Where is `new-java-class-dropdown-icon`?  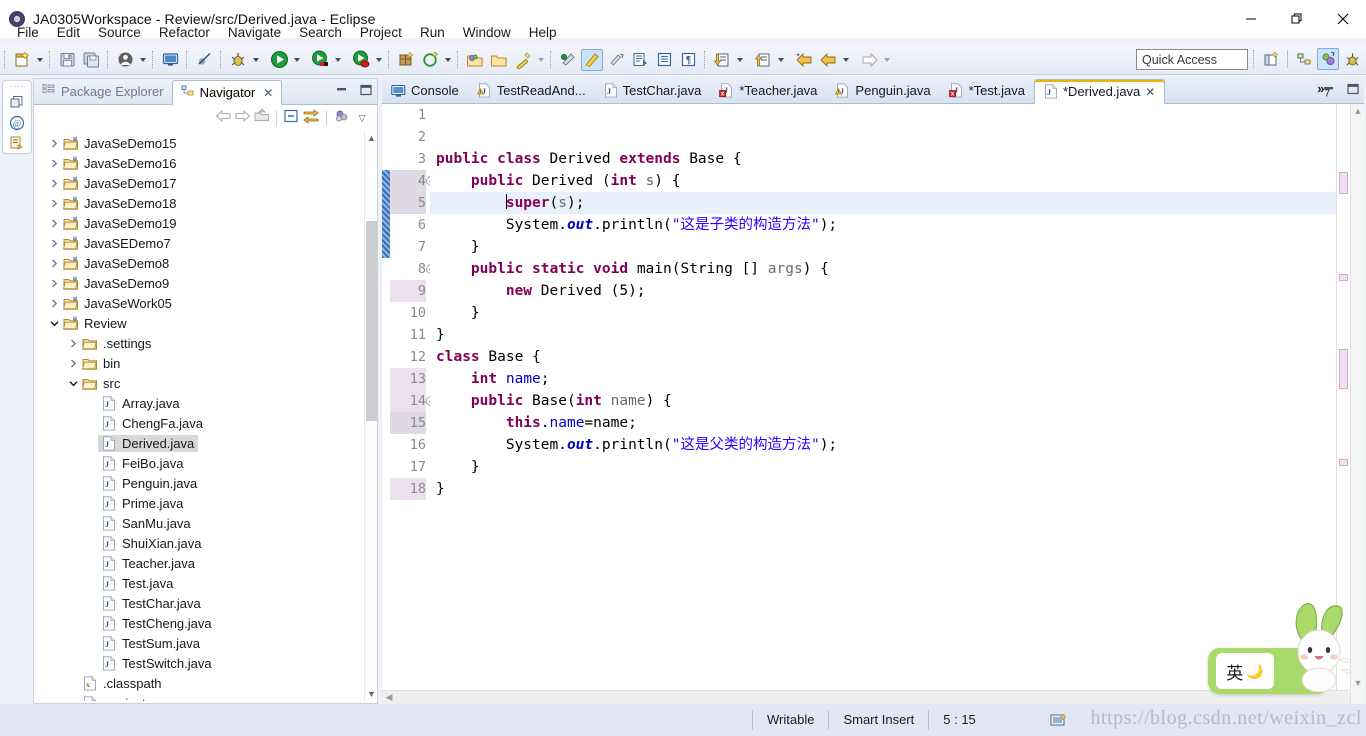 new-java-class-dropdown-icon is located at coordinates (447, 60).